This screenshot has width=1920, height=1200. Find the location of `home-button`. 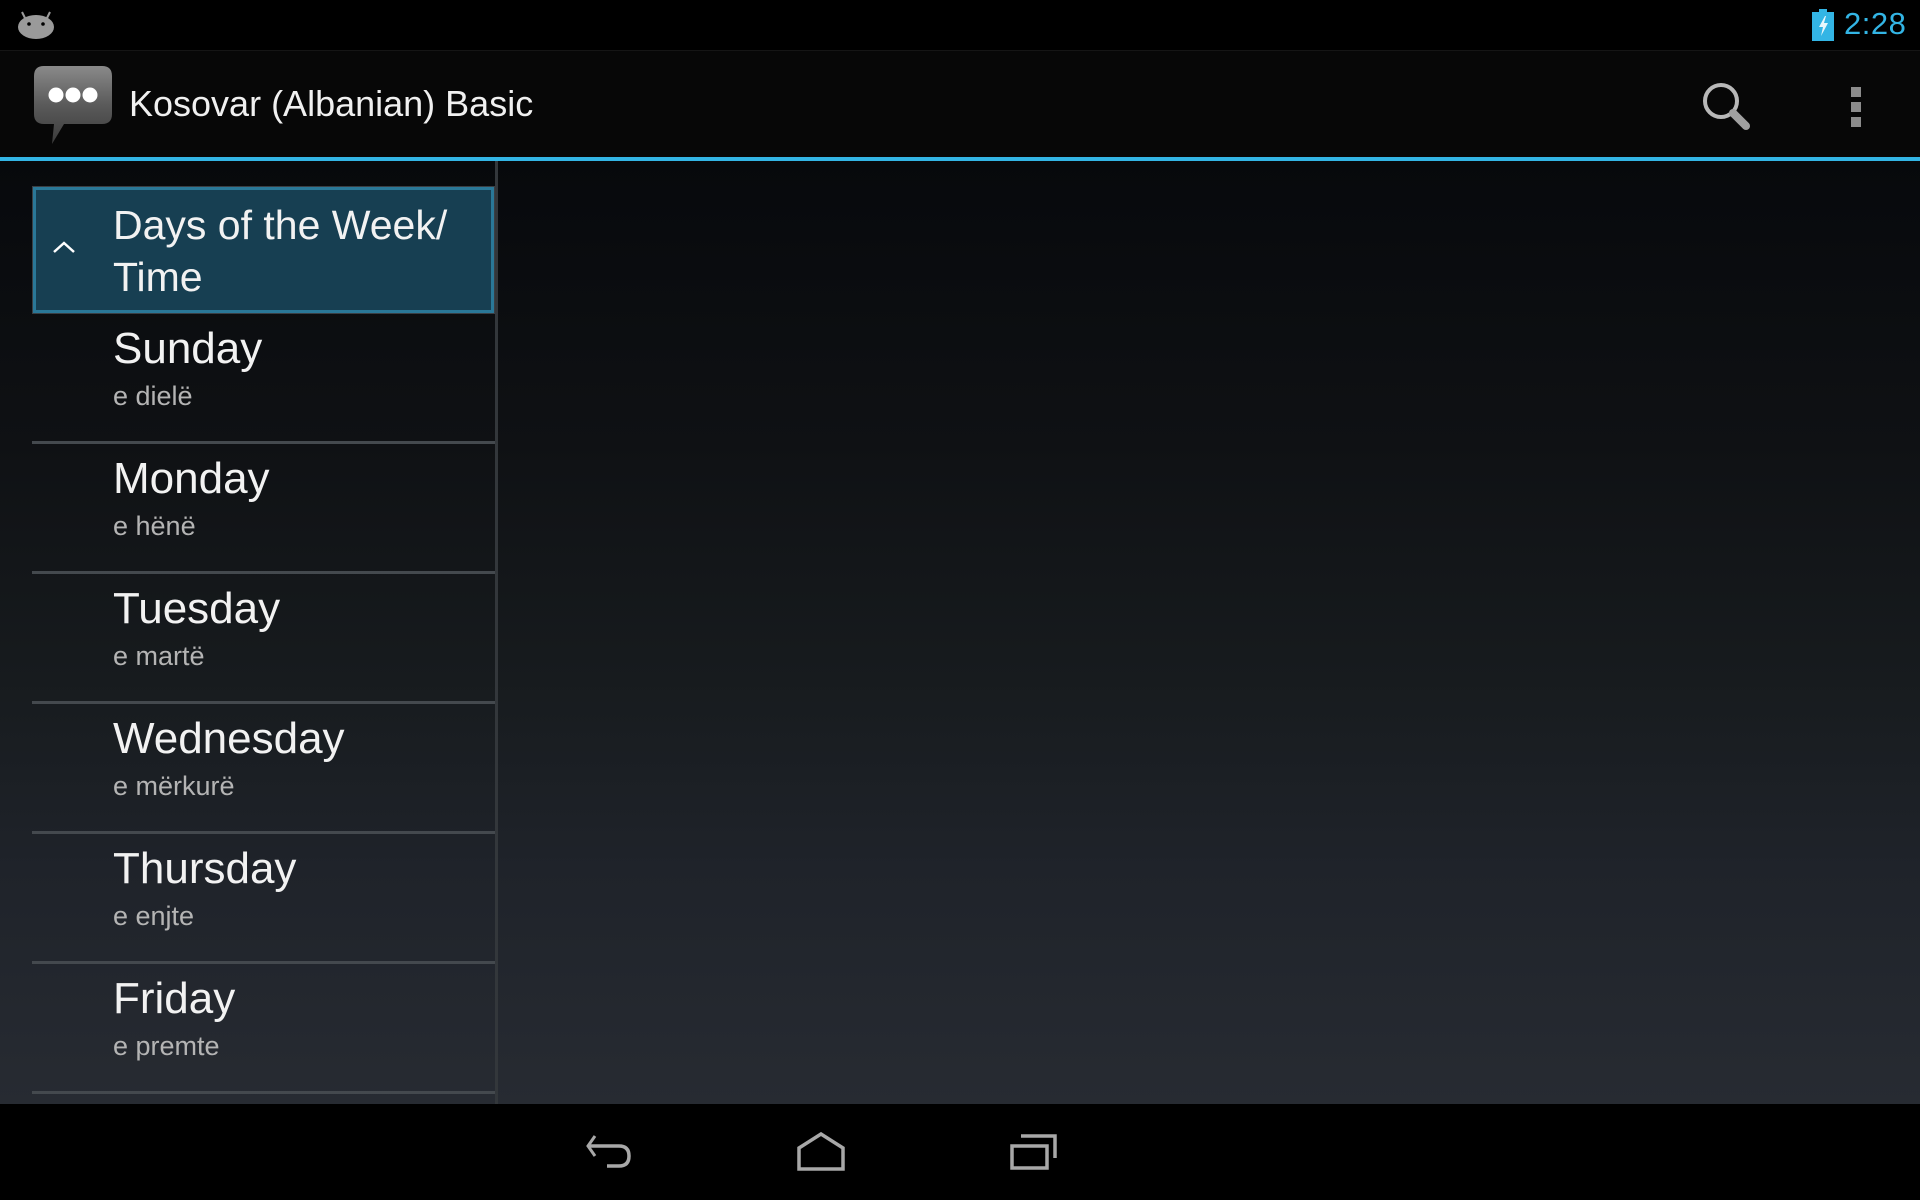

home-button is located at coordinates (821, 1152).